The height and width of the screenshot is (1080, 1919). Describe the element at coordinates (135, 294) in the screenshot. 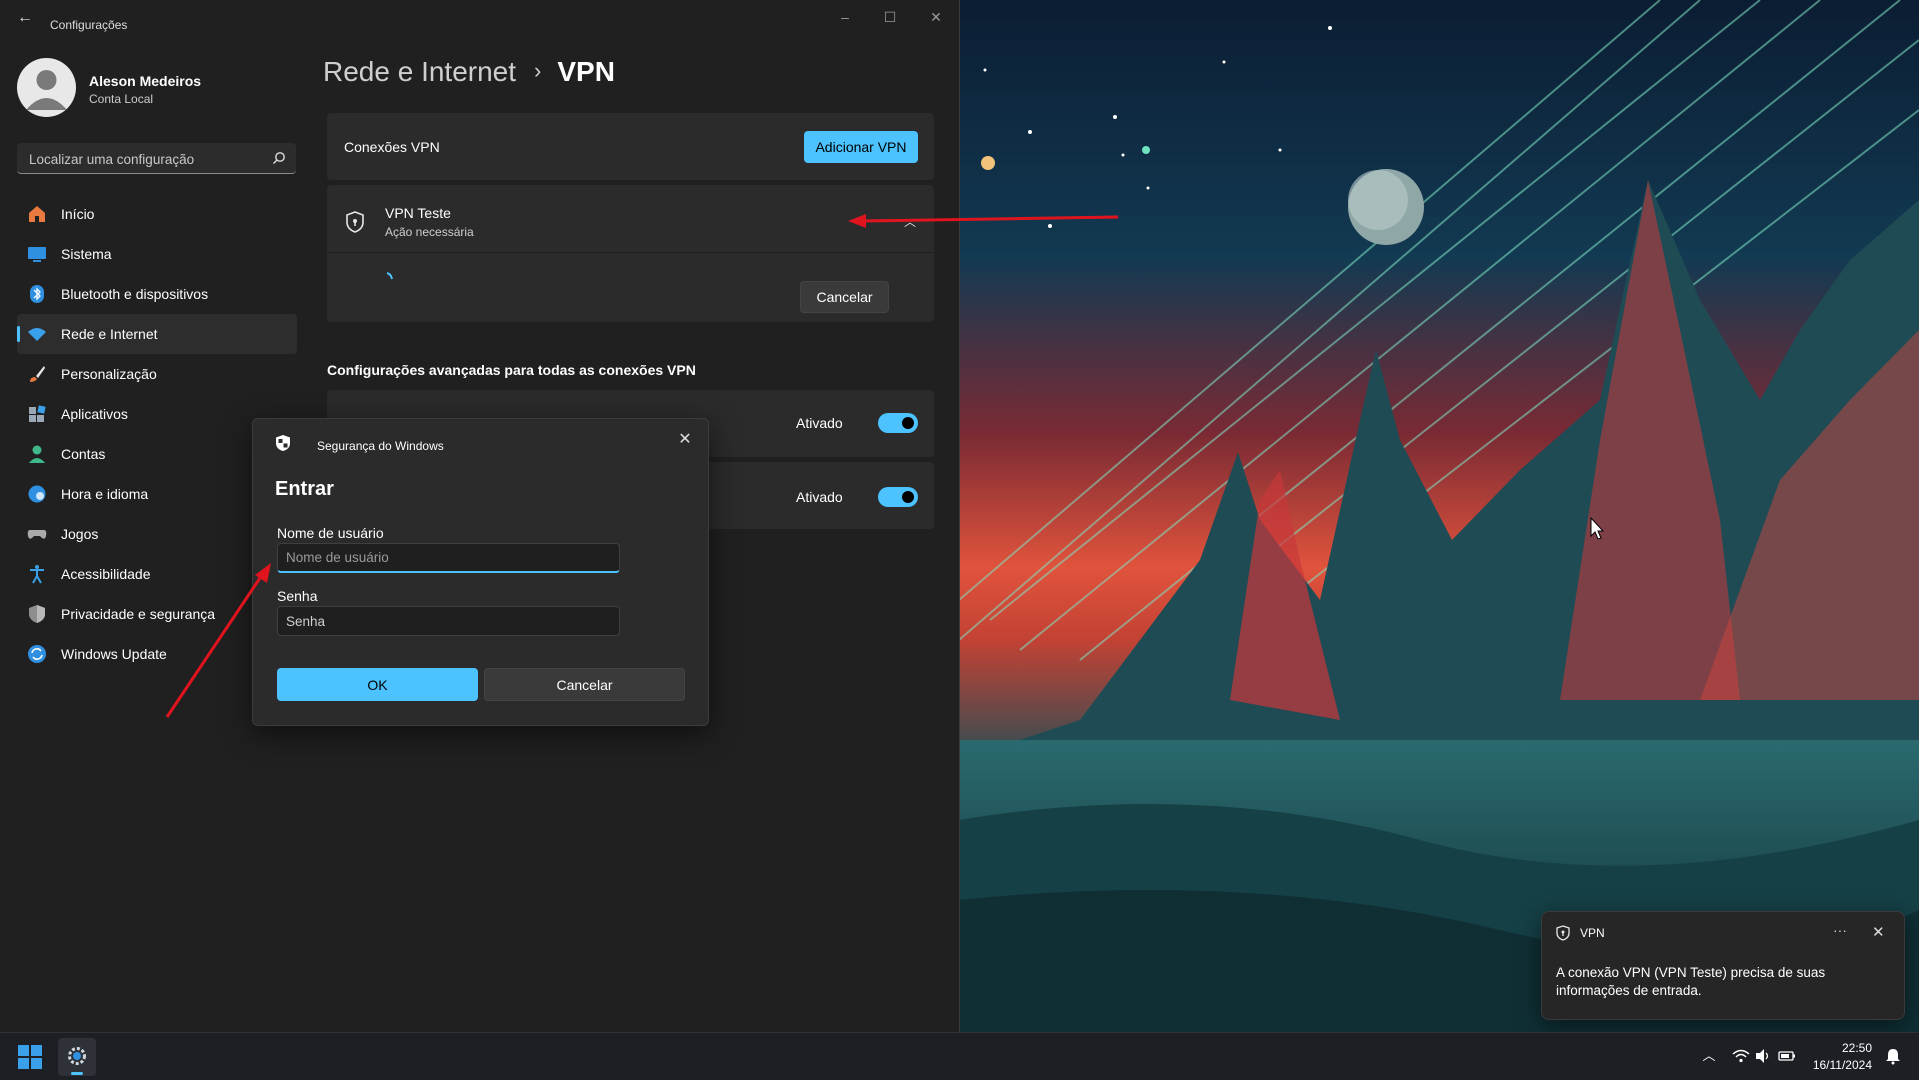

I see `sidebar-item-label: Bluetooth e dispositivos` at that location.